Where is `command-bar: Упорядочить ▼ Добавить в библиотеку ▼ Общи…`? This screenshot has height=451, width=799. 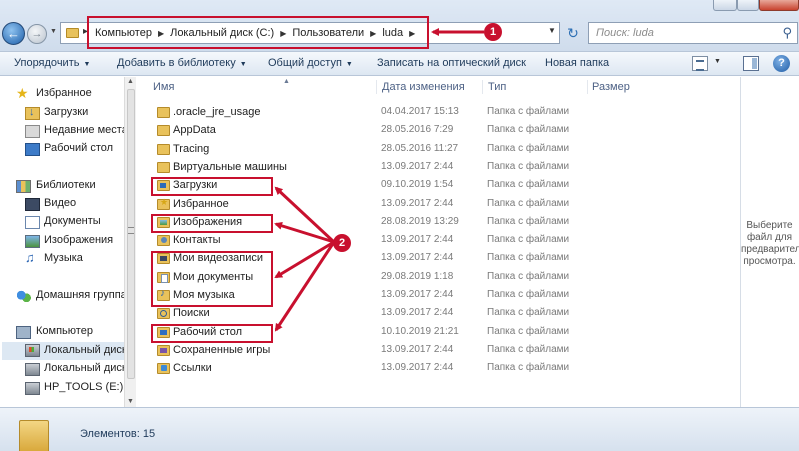 command-bar: Упорядочить ▼ Добавить в библиотеку ▼ Общи… is located at coordinates (399, 64).